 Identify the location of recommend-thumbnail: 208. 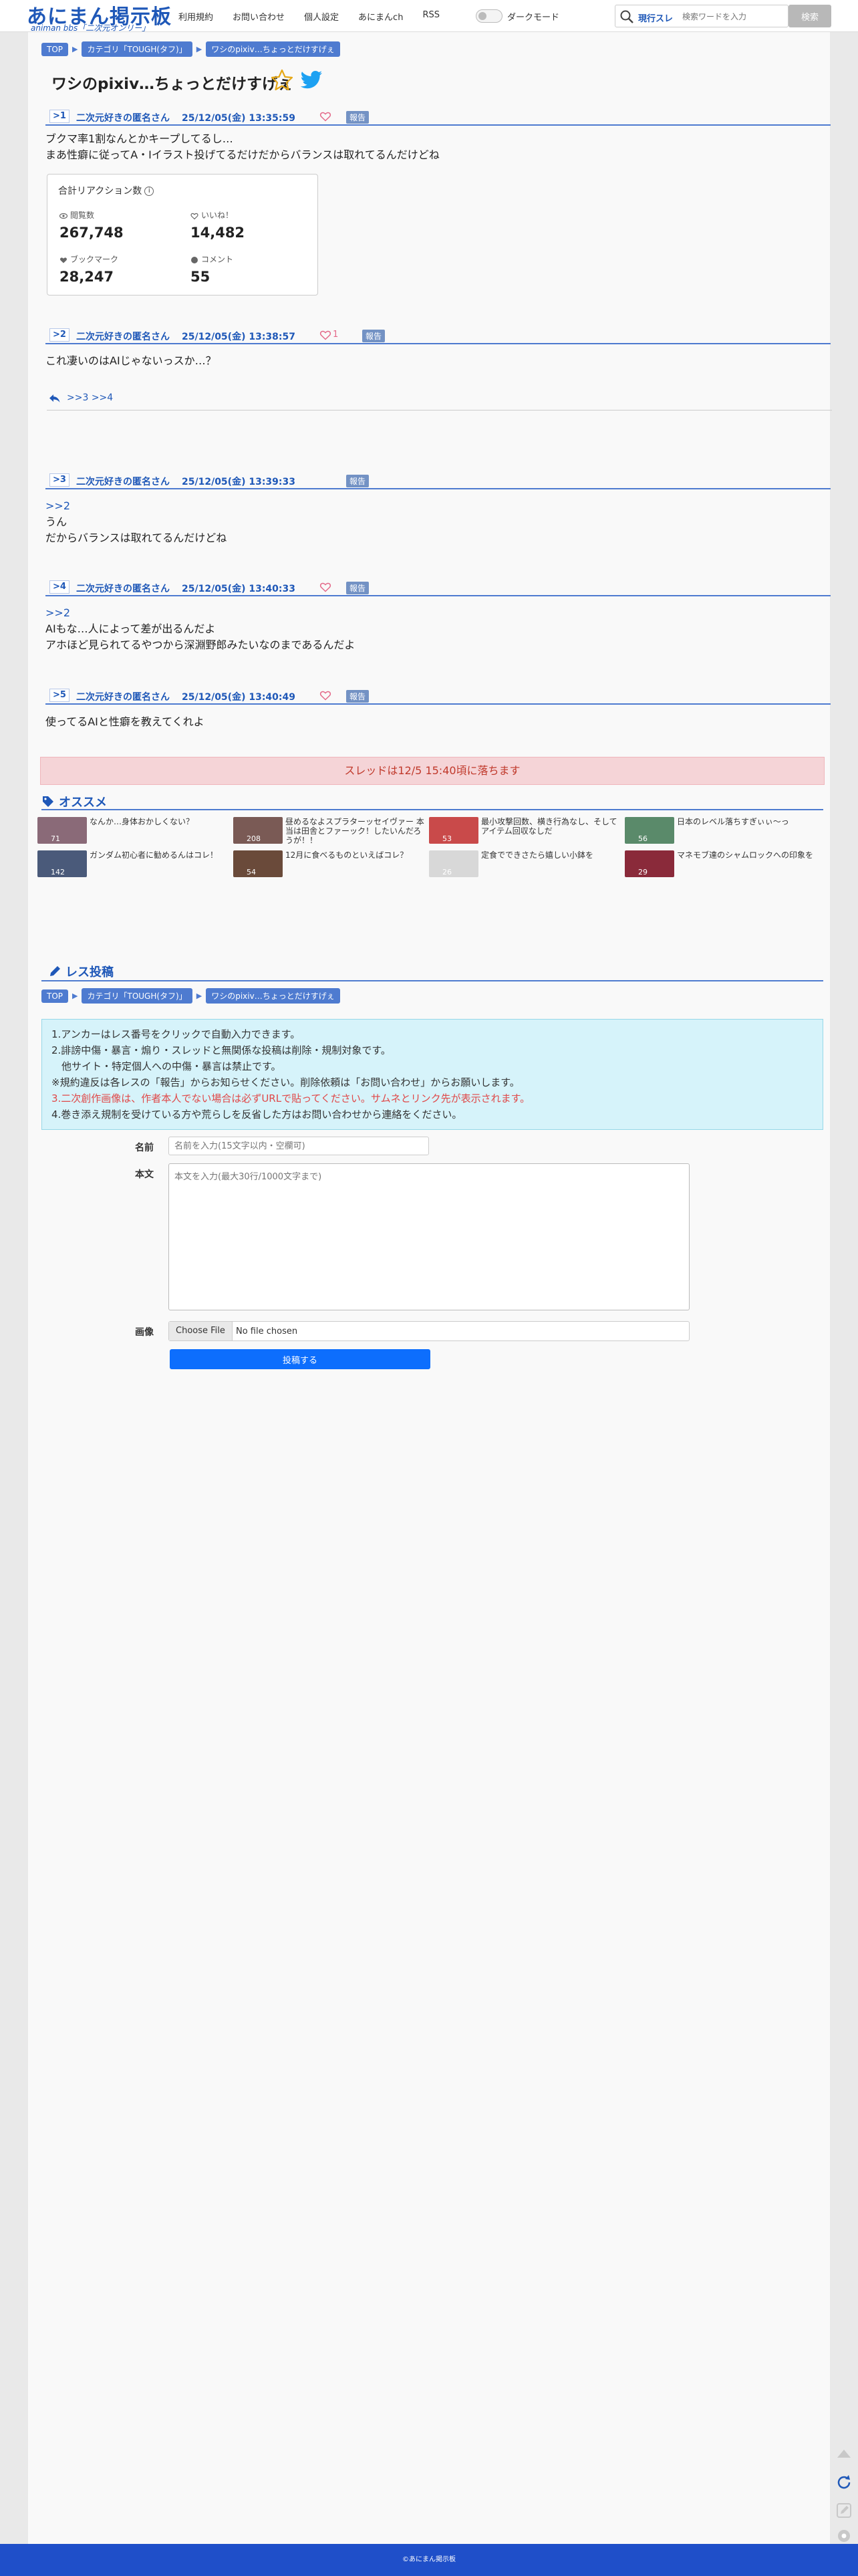
(258, 830).